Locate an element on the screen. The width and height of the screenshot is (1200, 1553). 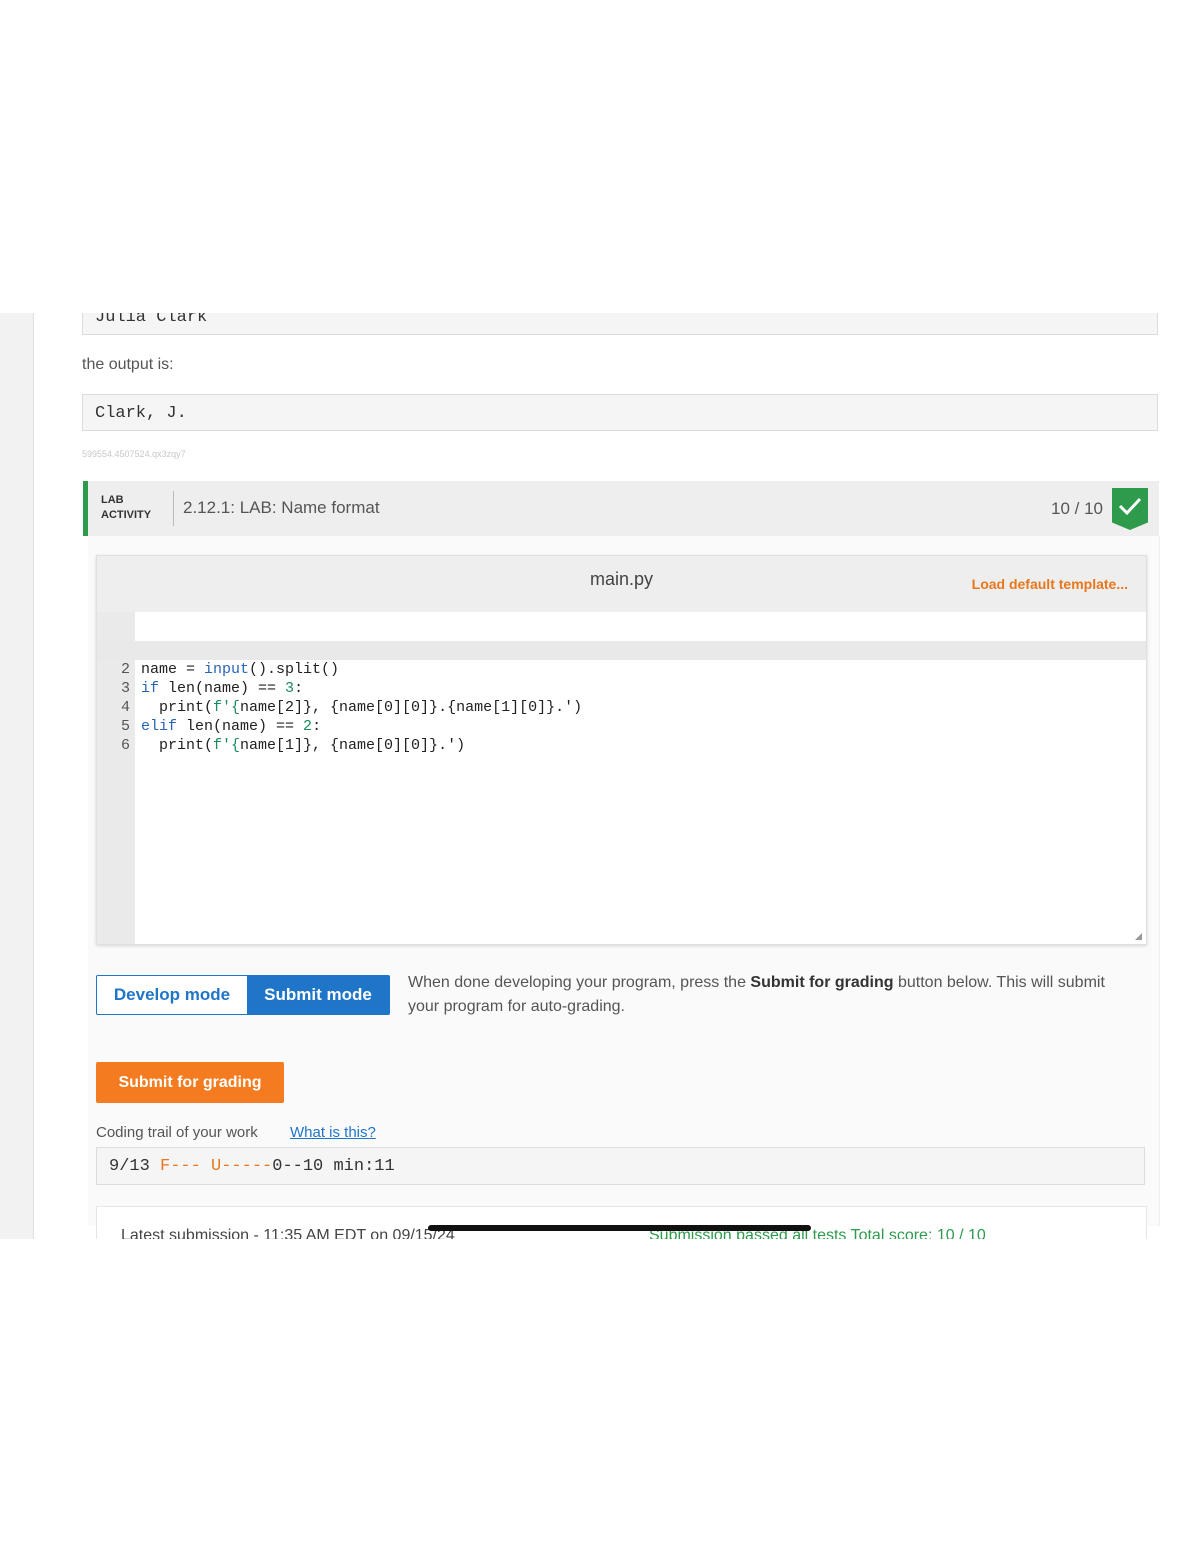
checkmark-icon is located at coordinates (1130, 506).